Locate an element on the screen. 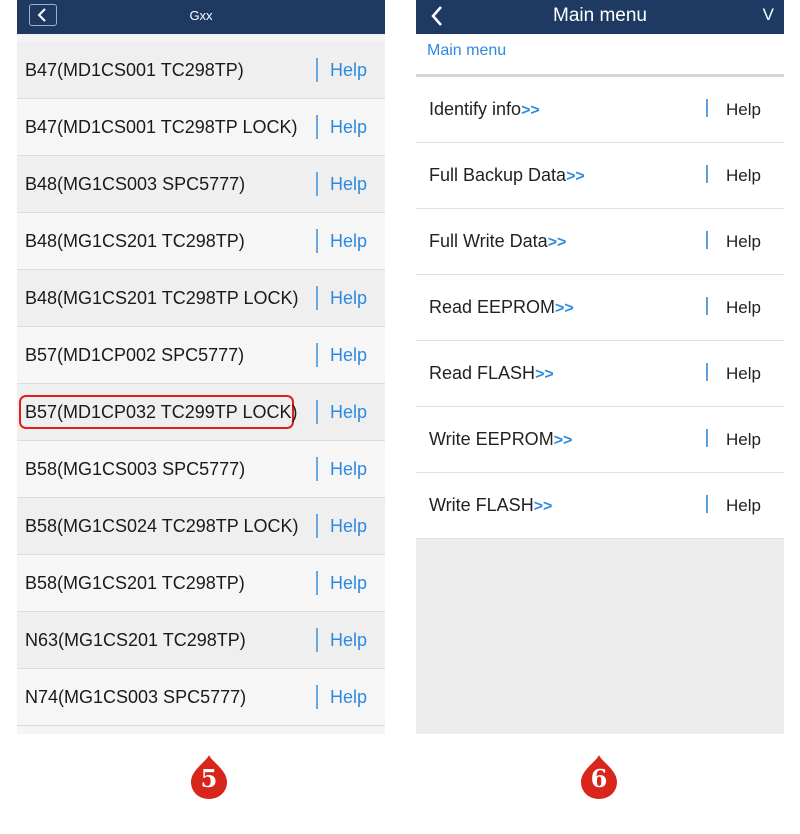  list-item: B47(MD1CS001 TC298TP LOCK) Help is located at coordinates (201, 127).